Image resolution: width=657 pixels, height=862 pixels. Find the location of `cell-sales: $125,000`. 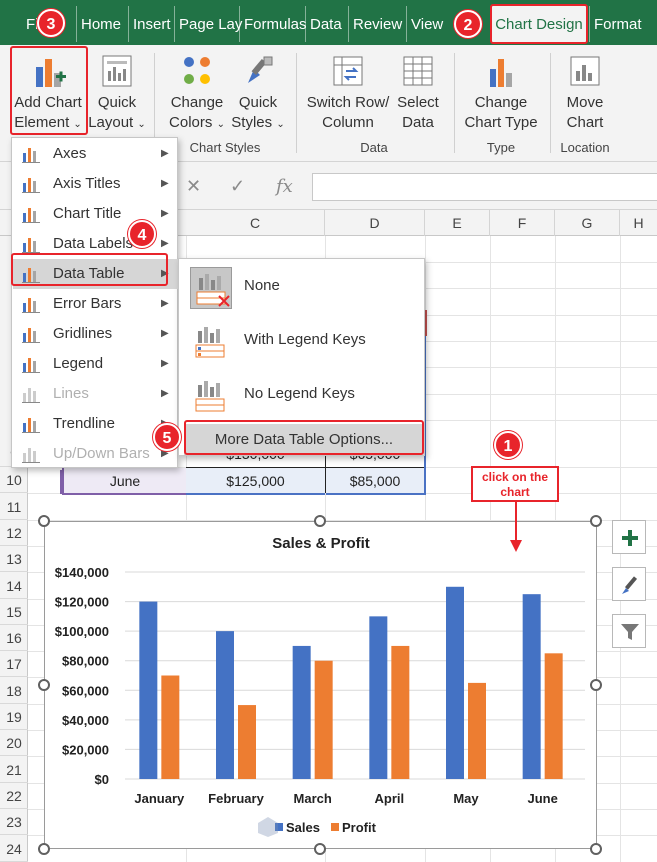

cell-sales: $125,000 is located at coordinates (255, 481).